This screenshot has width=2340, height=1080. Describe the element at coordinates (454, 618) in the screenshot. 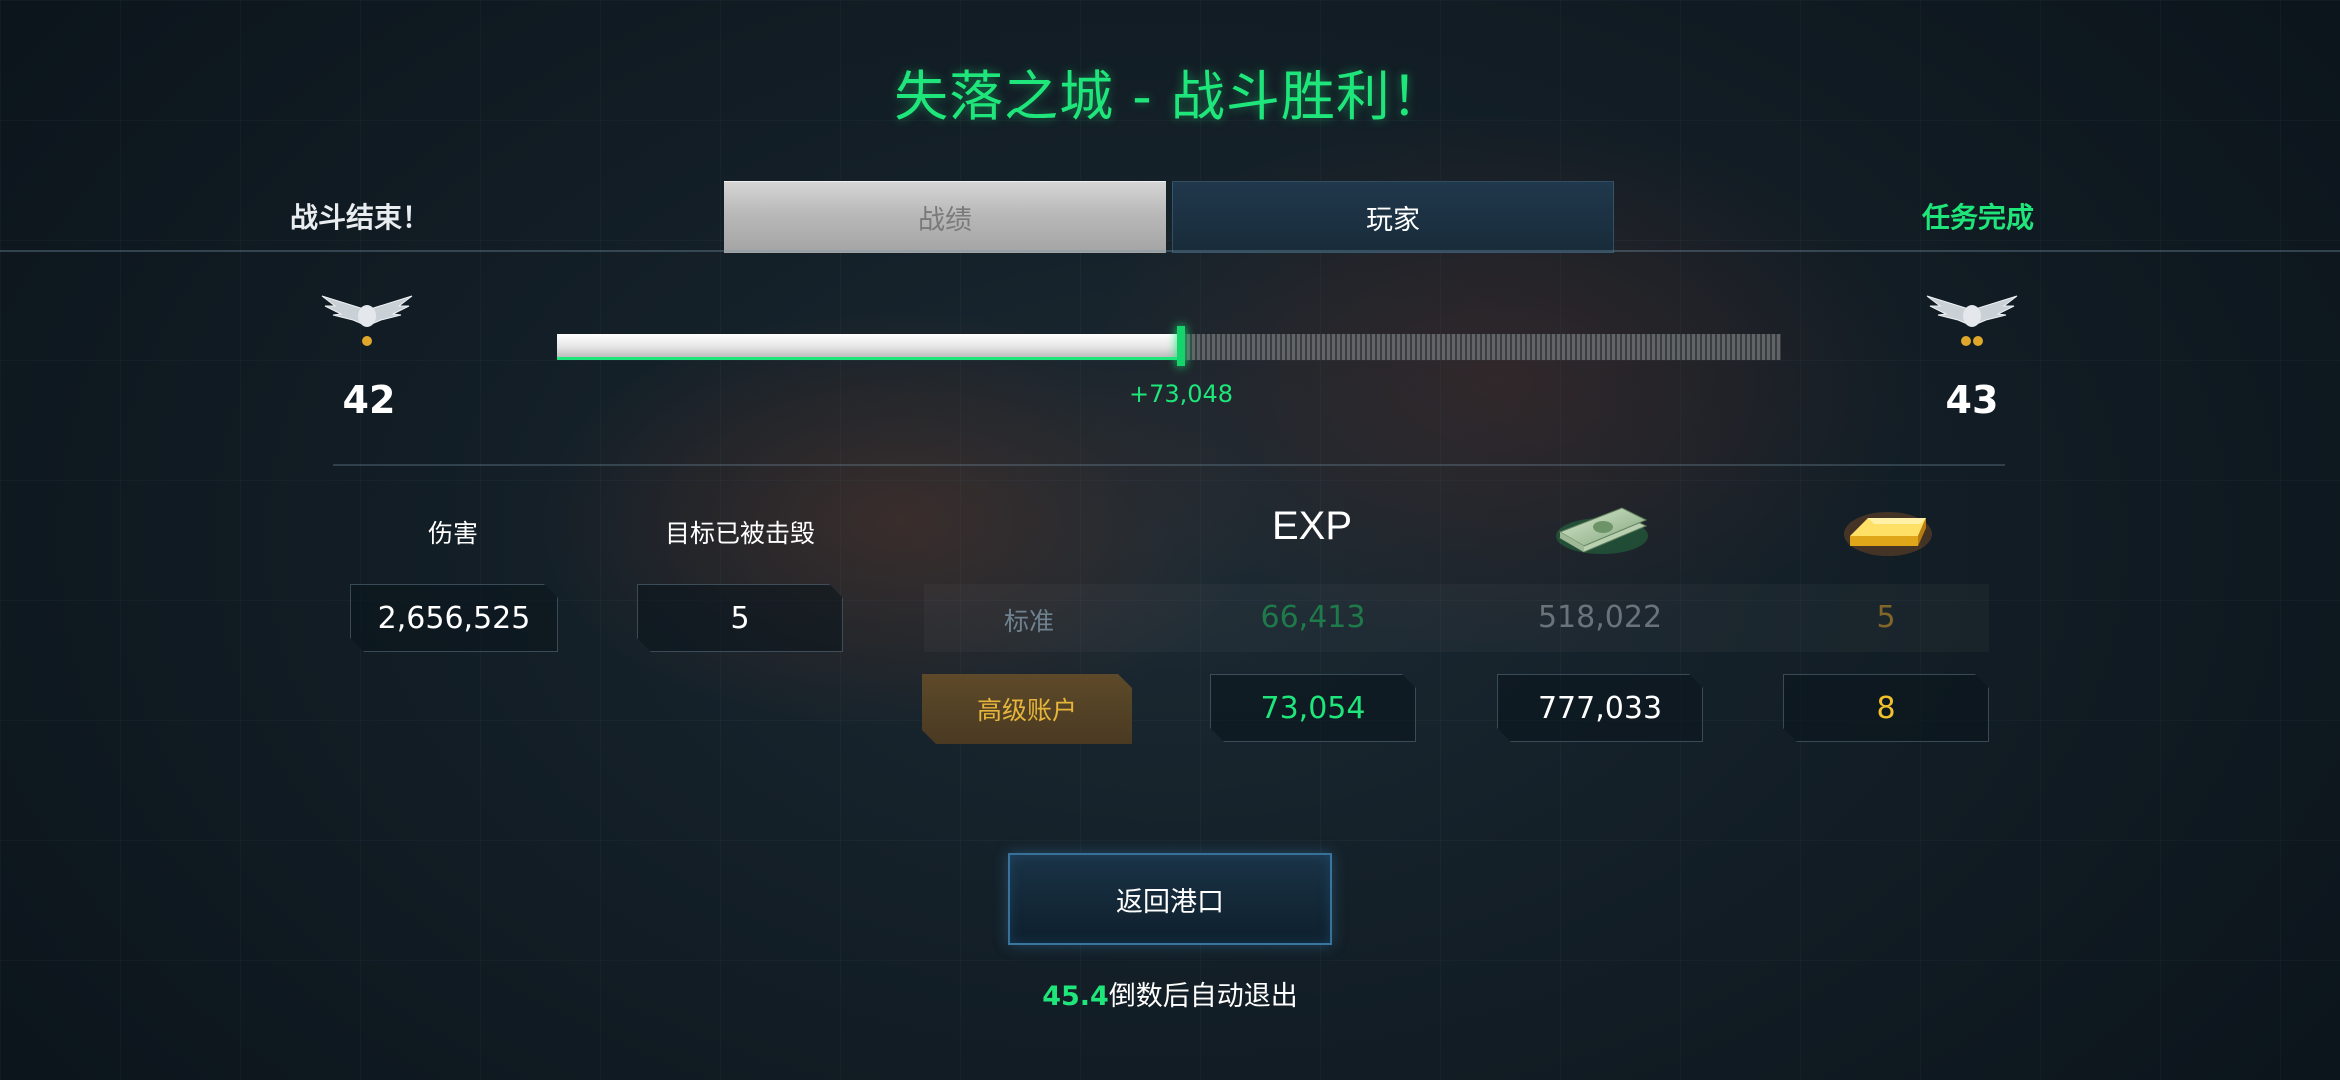

I see `damage-value: 2,656,525` at that location.